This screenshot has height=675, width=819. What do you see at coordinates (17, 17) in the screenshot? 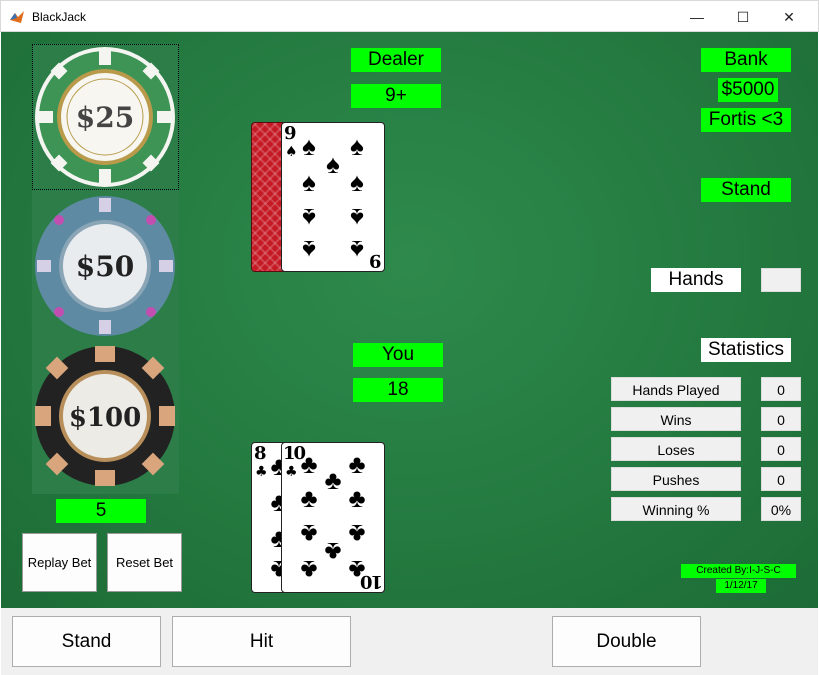
I see `matlab-app-icon` at bounding box center [17, 17].